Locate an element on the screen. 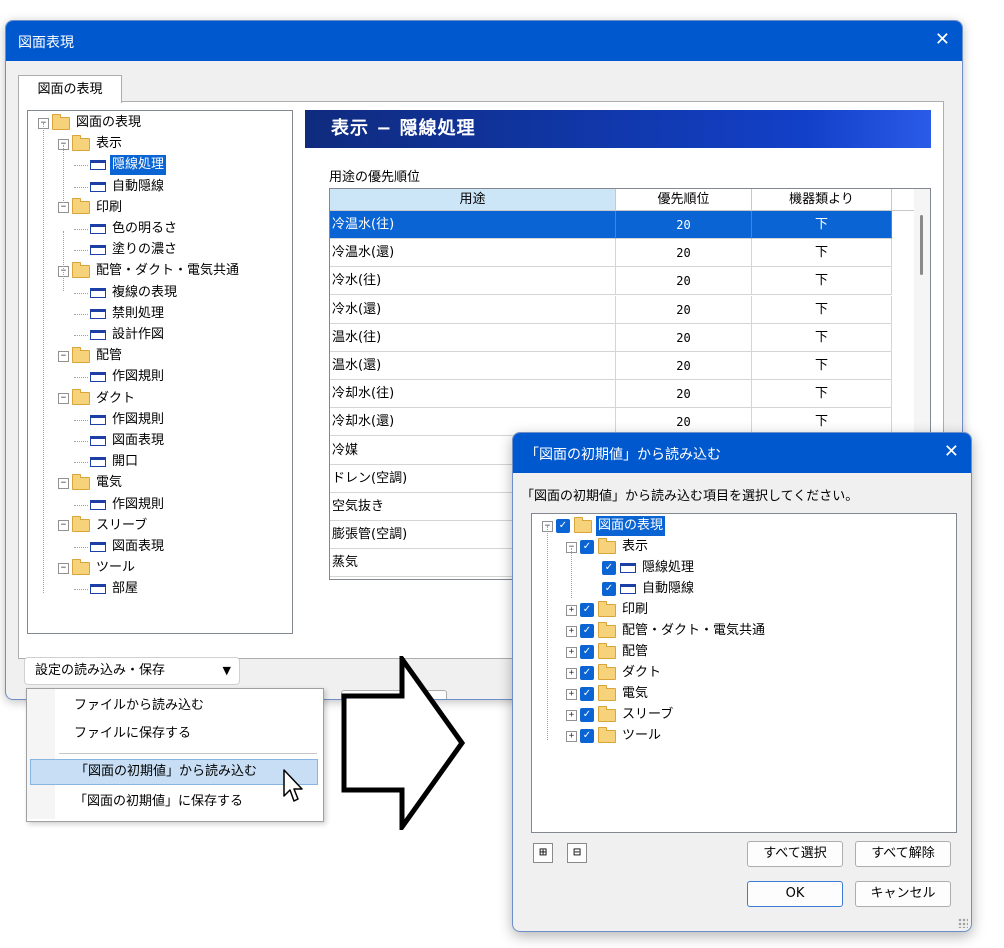  table-cell: 下 is located at coordinates (822, 366).